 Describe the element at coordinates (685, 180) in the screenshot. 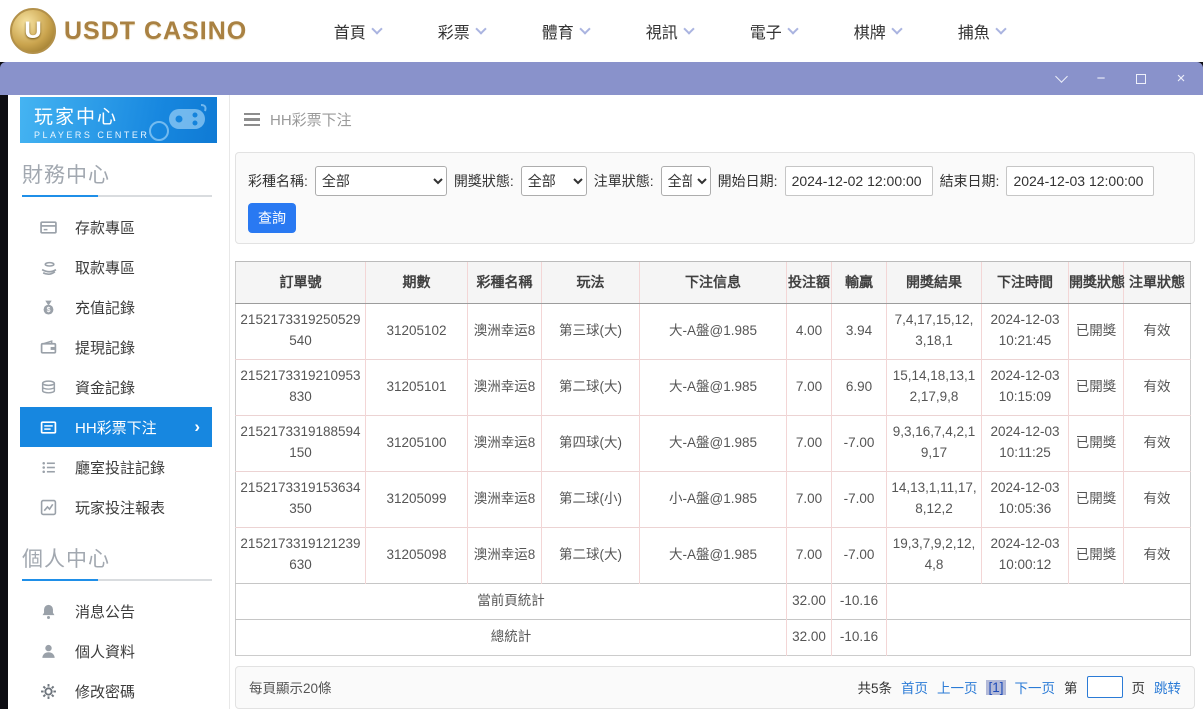

I see `order-status-select: 全部` at that location.